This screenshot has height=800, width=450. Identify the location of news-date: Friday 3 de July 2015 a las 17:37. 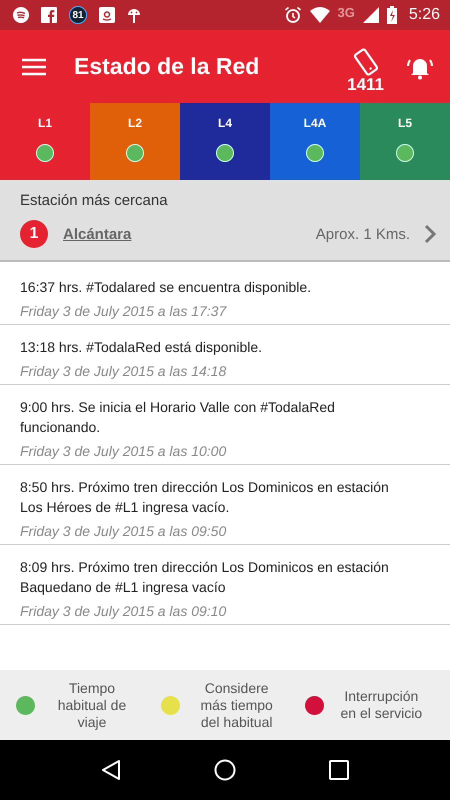
(124, 311).